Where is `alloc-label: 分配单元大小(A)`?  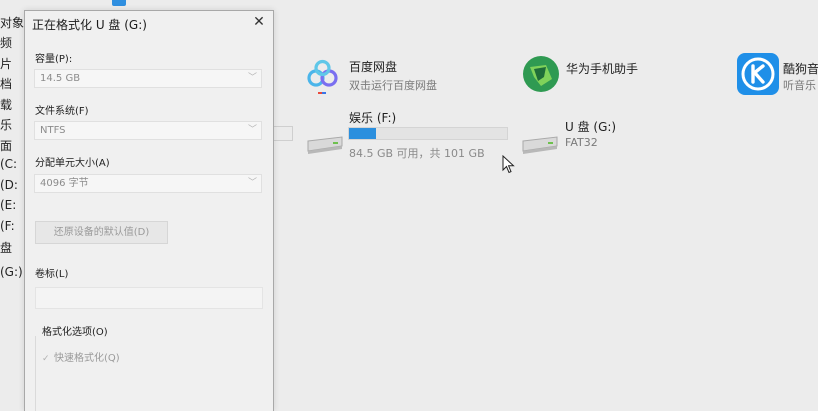 alloc-label: 分配单元大小(A) is located at coordinates (72, 163).